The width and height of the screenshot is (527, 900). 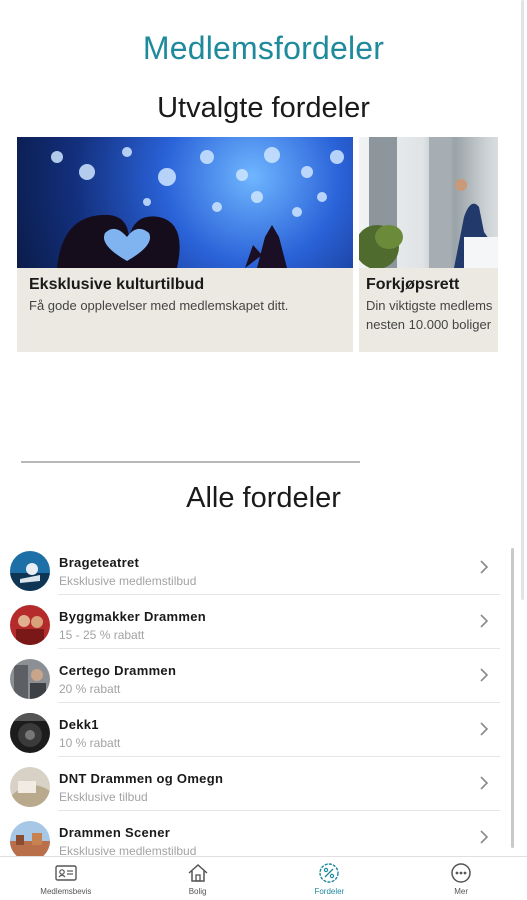 I want to click on all-benefits-title: Alle fordeler, so click(x=263, y=498).